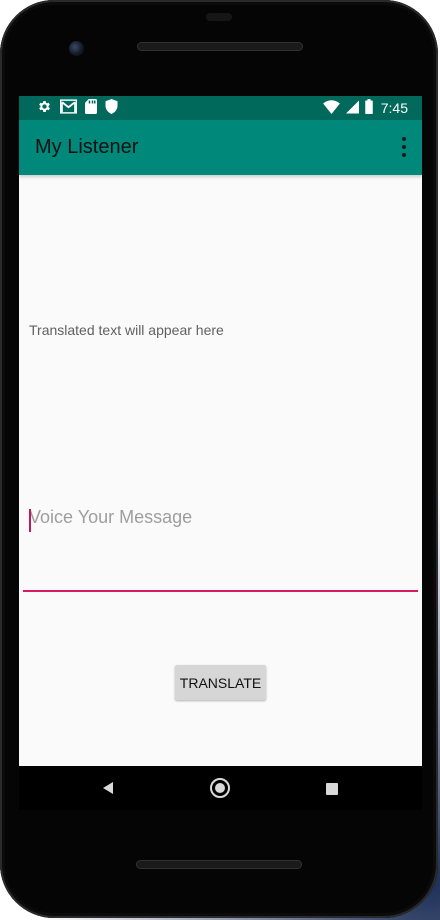 This screenshot has height=920, width=440. Describe the element at coordinates (30, 520) in the screenshot. I see `text-cursor` at that location.